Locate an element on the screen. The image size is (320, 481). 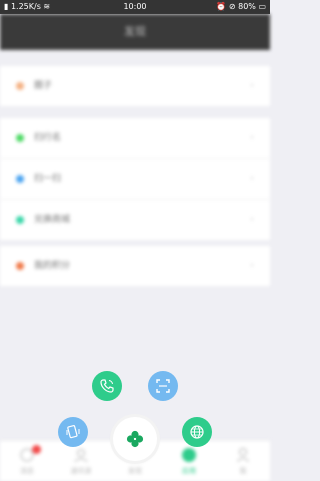
tab-label: 通讯录 is located at coordinates (81, 471).